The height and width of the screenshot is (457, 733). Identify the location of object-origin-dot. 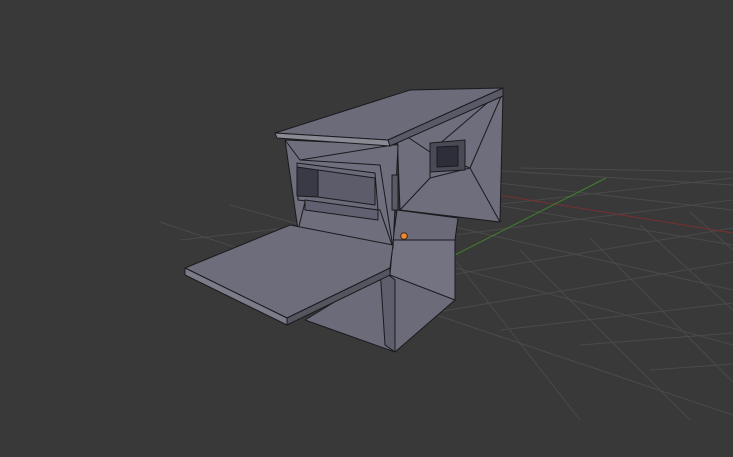
(404, 236).